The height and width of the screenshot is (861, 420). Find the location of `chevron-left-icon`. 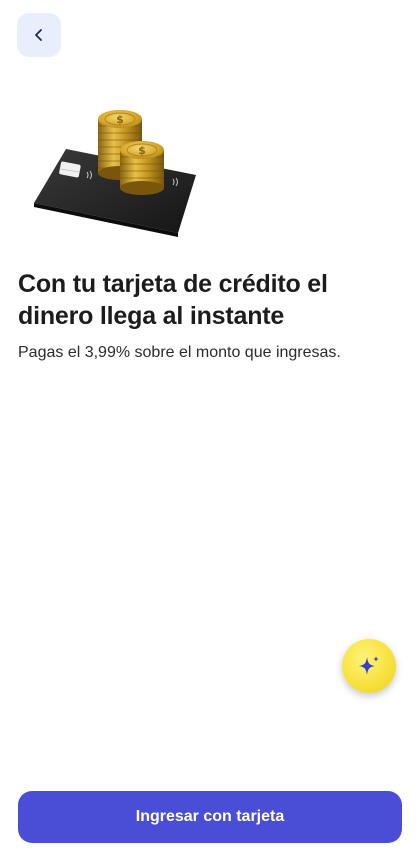

chevron-left-icon is located at coordinates (38, 35).